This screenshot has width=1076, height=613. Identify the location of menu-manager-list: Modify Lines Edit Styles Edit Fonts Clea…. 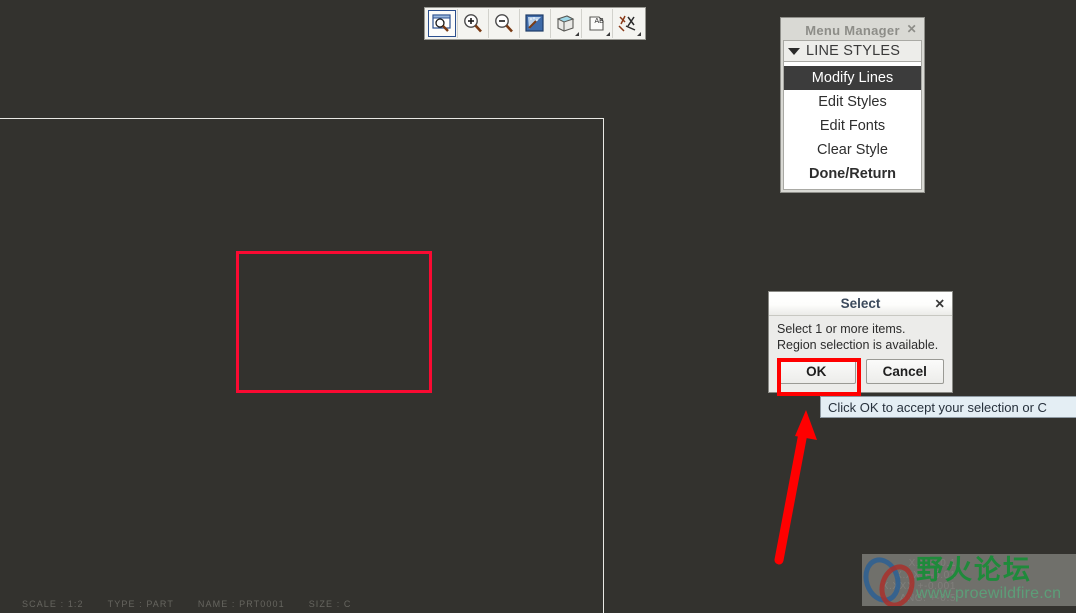
(852, 125).